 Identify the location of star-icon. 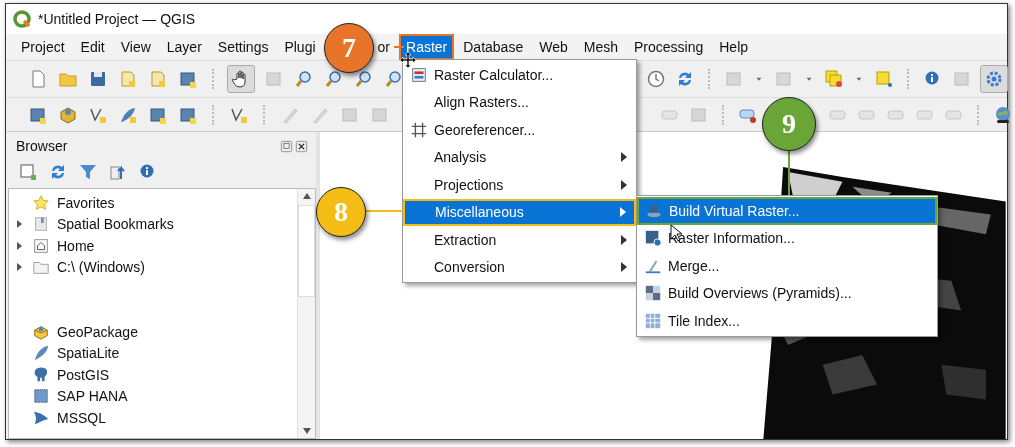
(41, 202).